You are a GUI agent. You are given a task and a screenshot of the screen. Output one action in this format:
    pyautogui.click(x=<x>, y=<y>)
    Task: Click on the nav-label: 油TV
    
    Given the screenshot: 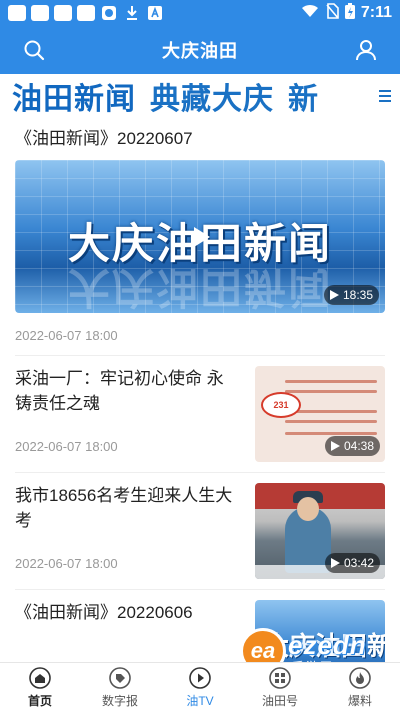 What is the action you would take?
    pyautogui.click(x=200, y=700)
    